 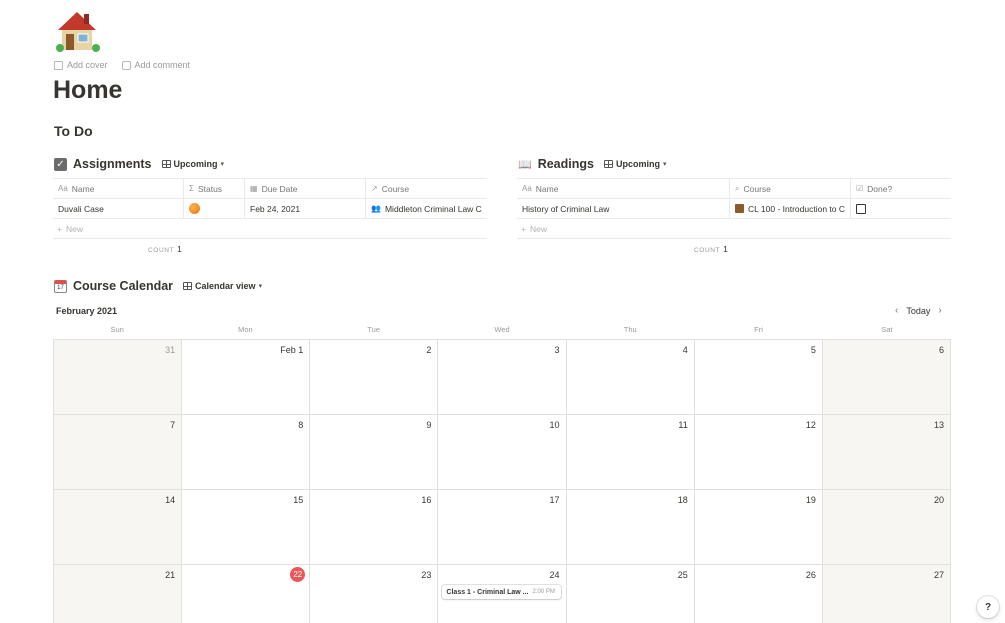 I want to click on due-date-cell: Feb 24, 2021, so click(x=305, y=208).